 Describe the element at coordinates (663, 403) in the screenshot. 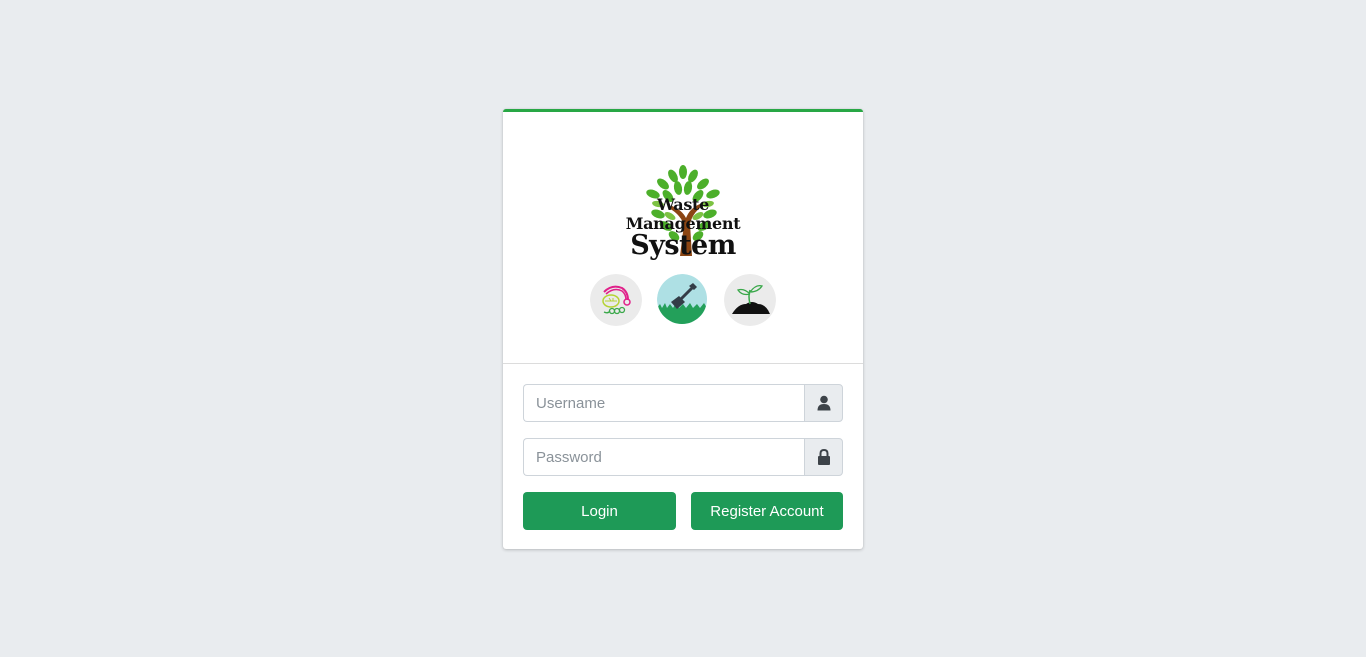

I see `username-input` at that location.